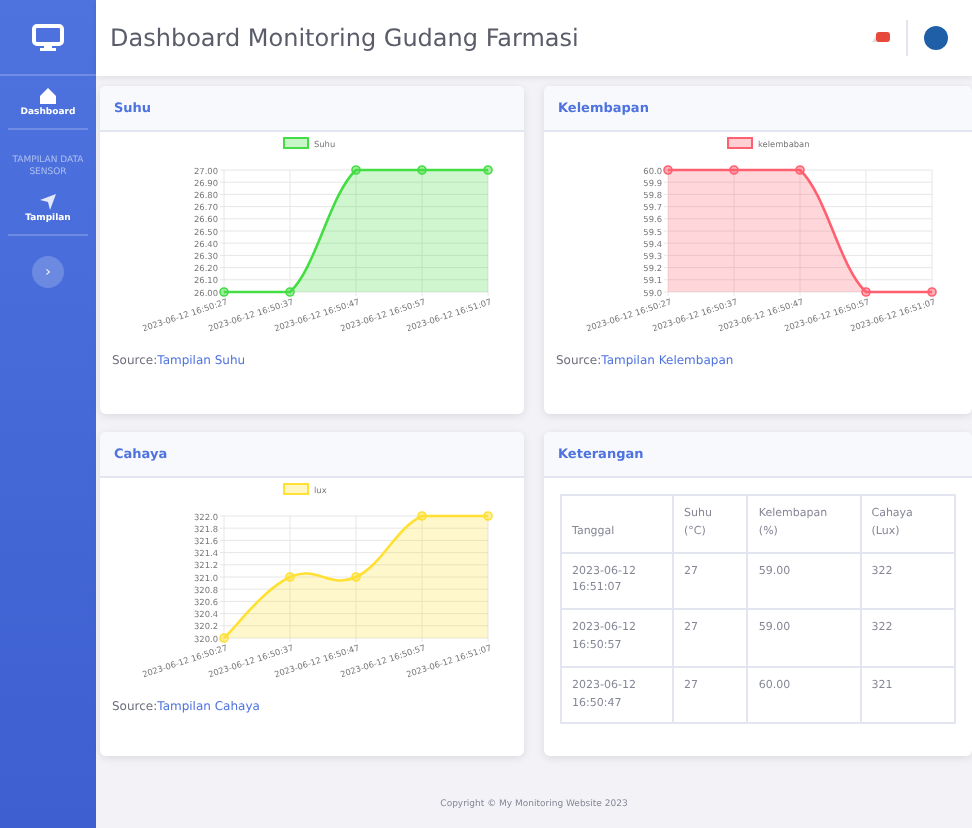  I want to click on monitor-icon, so click(48, 37).